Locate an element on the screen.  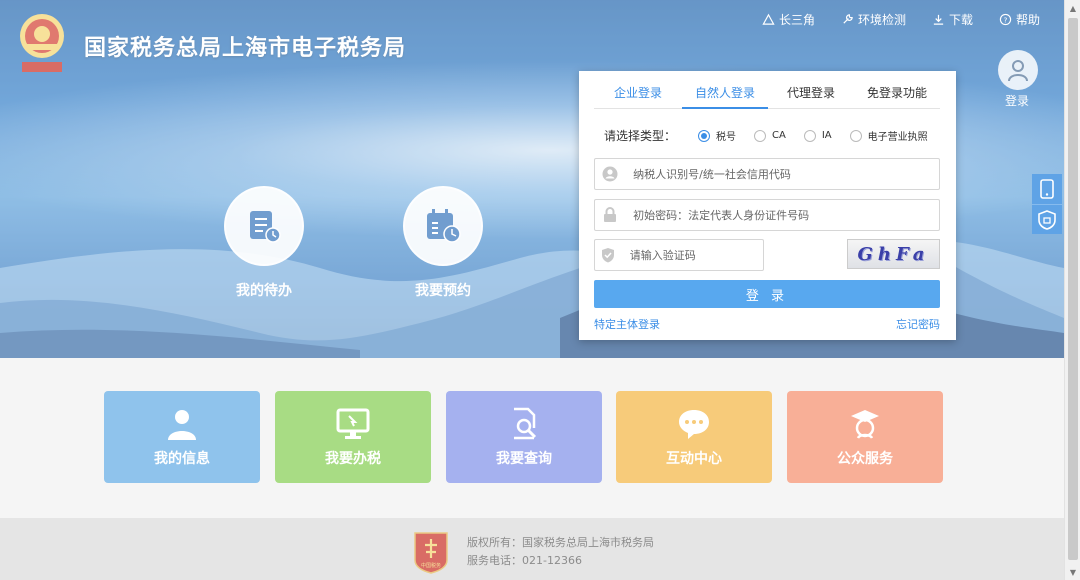
appointment-button: 我要预约 is located at coordinates (443, 243).